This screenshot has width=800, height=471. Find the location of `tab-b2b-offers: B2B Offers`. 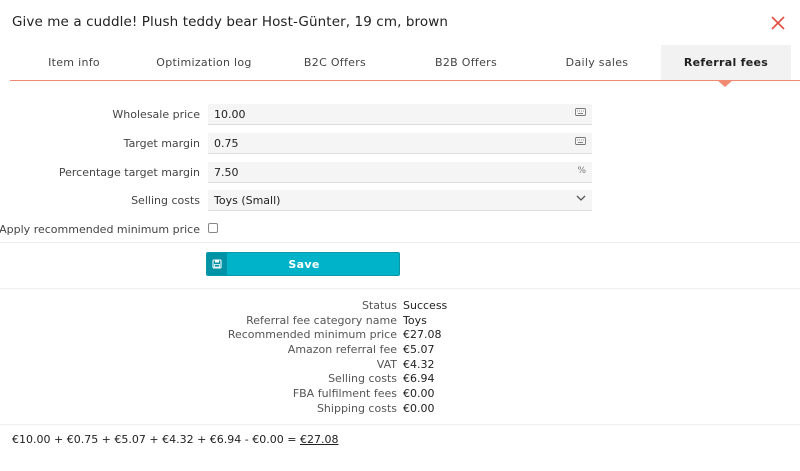

tab-b2b-offers: B2B Offers is located at coordinates (466, 62).